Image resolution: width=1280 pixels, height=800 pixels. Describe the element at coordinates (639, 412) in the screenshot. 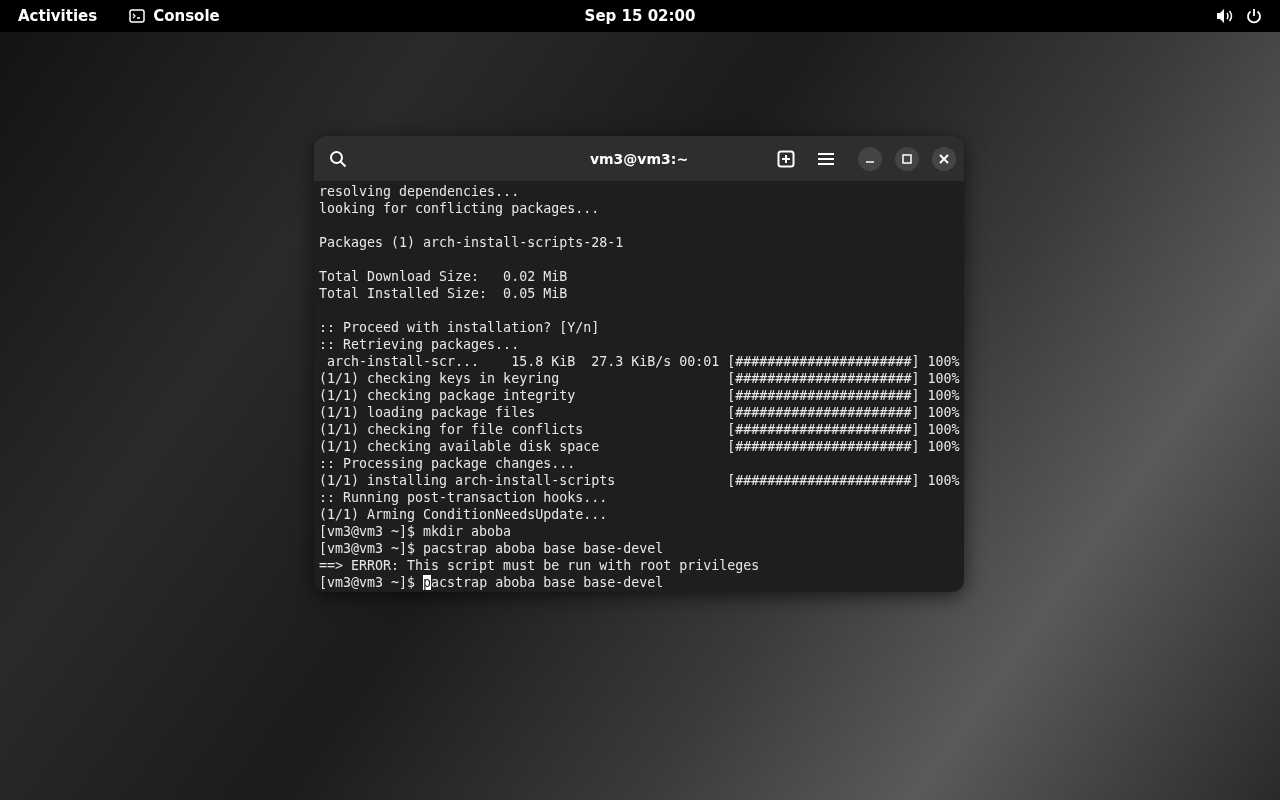

I see `output-line: (1/1) loading package files [######################] 100%` at that location.